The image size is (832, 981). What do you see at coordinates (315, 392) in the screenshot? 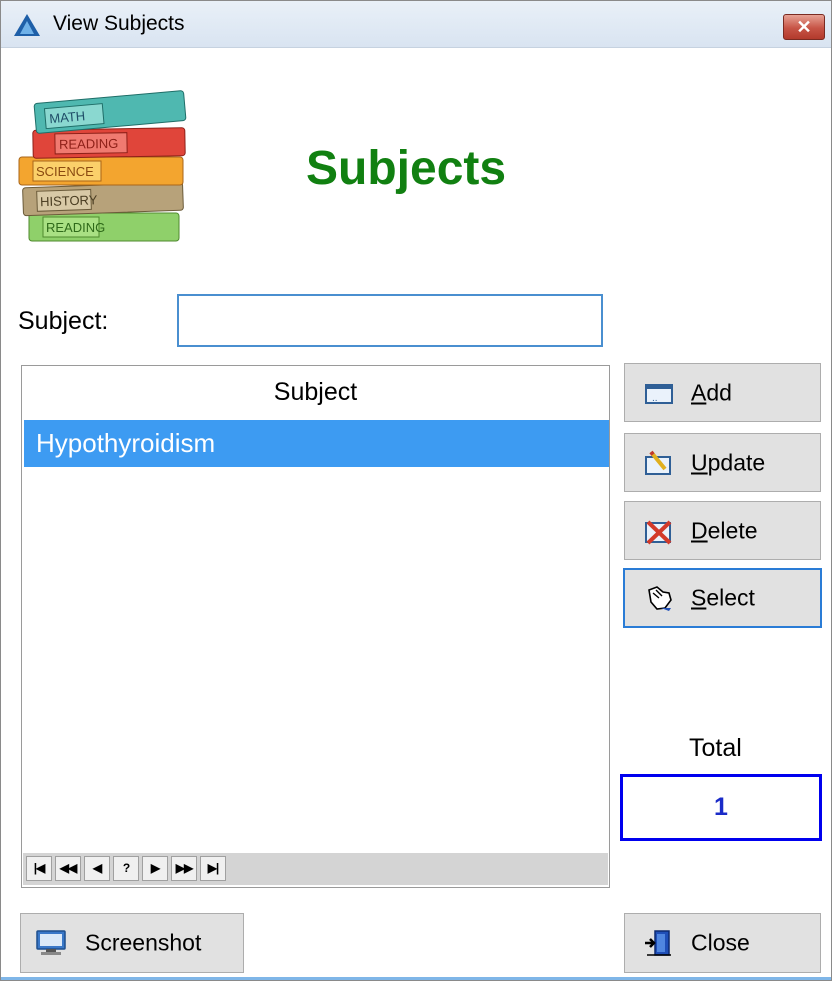
I see `column-header-subject: Subject` at bounding box center [315, 392].